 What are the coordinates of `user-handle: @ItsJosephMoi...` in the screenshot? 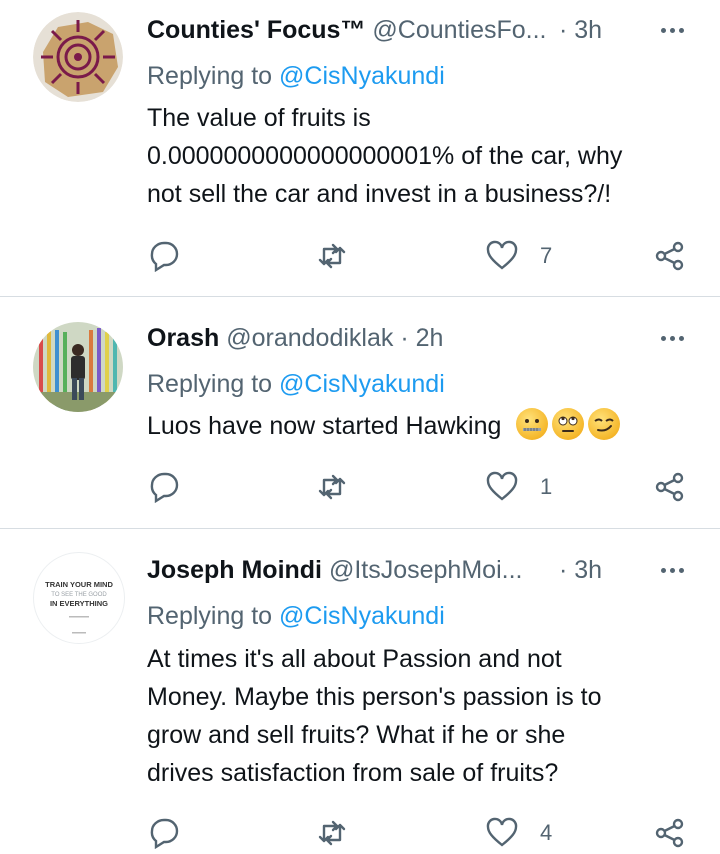 It's located at (426, 570).